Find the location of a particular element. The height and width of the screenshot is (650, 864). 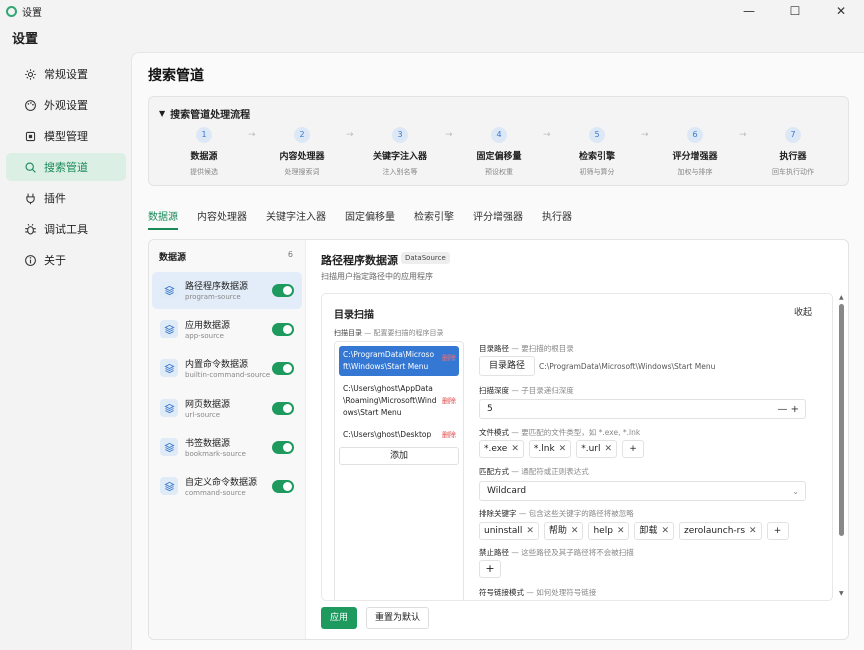

add-directory-button: 添加 is located at coordinates (399, 456).